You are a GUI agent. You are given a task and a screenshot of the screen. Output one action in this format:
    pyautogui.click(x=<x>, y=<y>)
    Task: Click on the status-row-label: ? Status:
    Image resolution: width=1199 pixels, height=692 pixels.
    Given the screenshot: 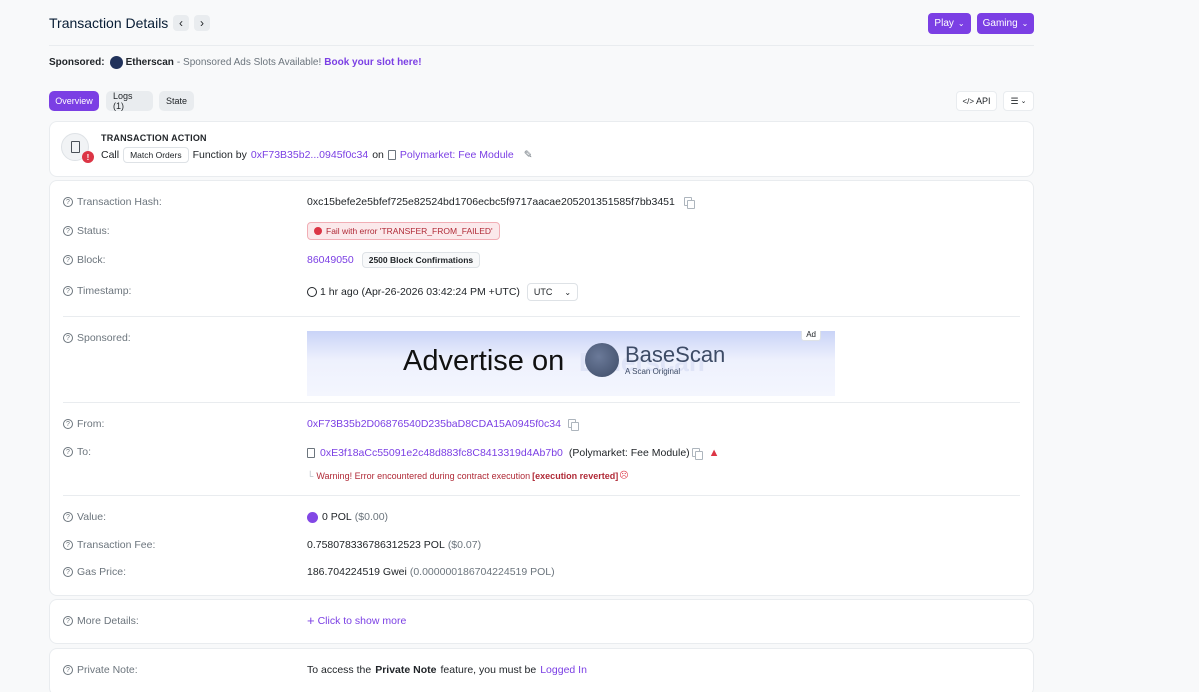 What is the action you would take?
    pyautogui.click(x=86, y=231)
    